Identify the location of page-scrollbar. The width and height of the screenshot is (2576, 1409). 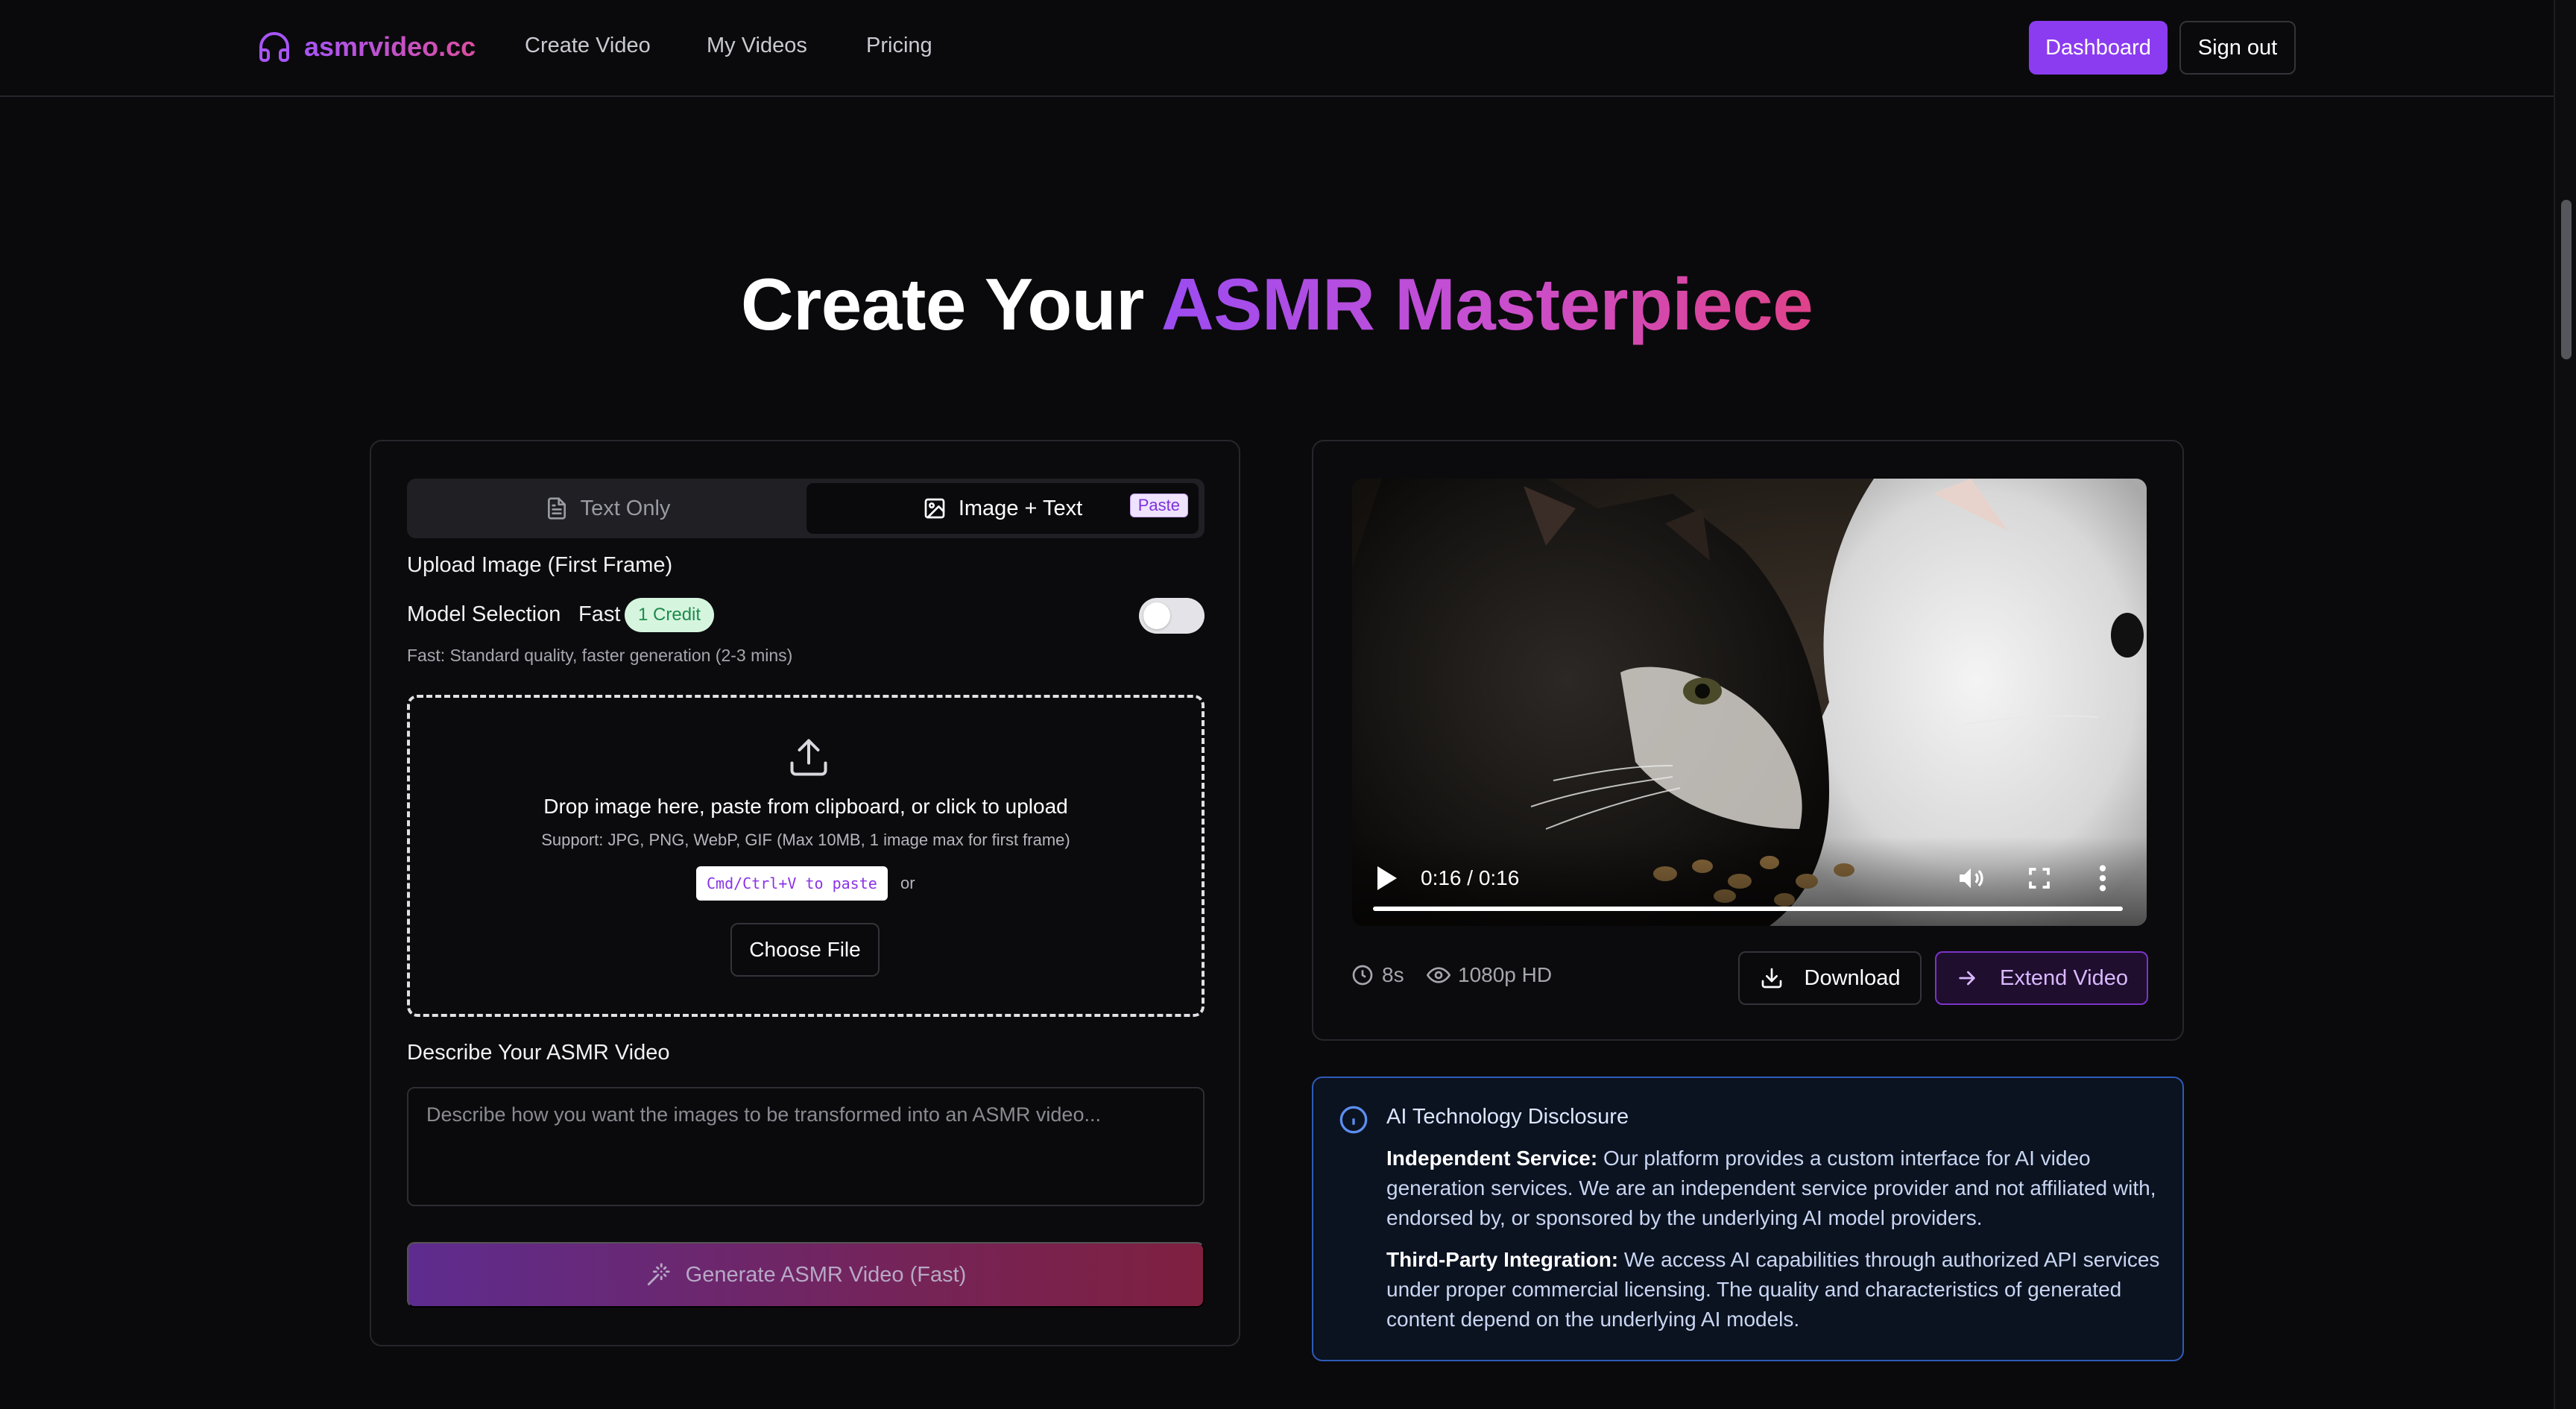
(2565, 704).